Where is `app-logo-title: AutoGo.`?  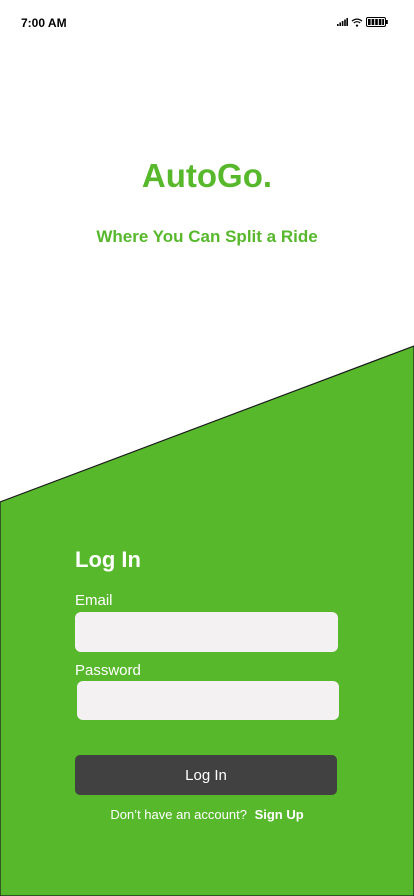
app-logo-title: AutoGo. is located at coordinates (207, 175).